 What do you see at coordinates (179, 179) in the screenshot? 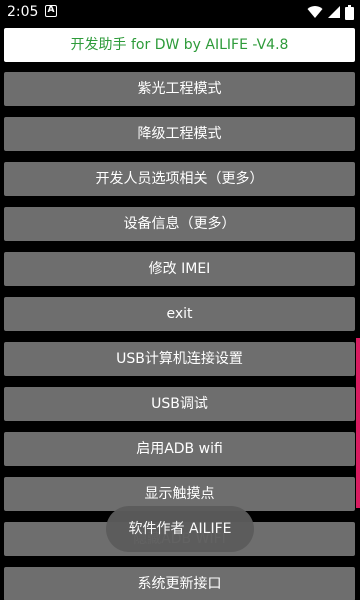
I see `developer-options-button: 开发人员选项相关（更多）` at bounding box center [179, 179].